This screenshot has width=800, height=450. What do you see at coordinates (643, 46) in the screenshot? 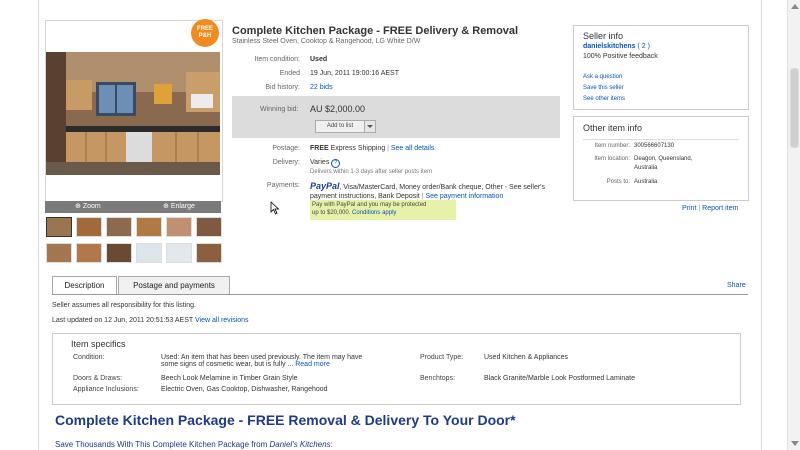
I see `seller-feedback-score: ( 2 )` at bounding box center [643, 46].